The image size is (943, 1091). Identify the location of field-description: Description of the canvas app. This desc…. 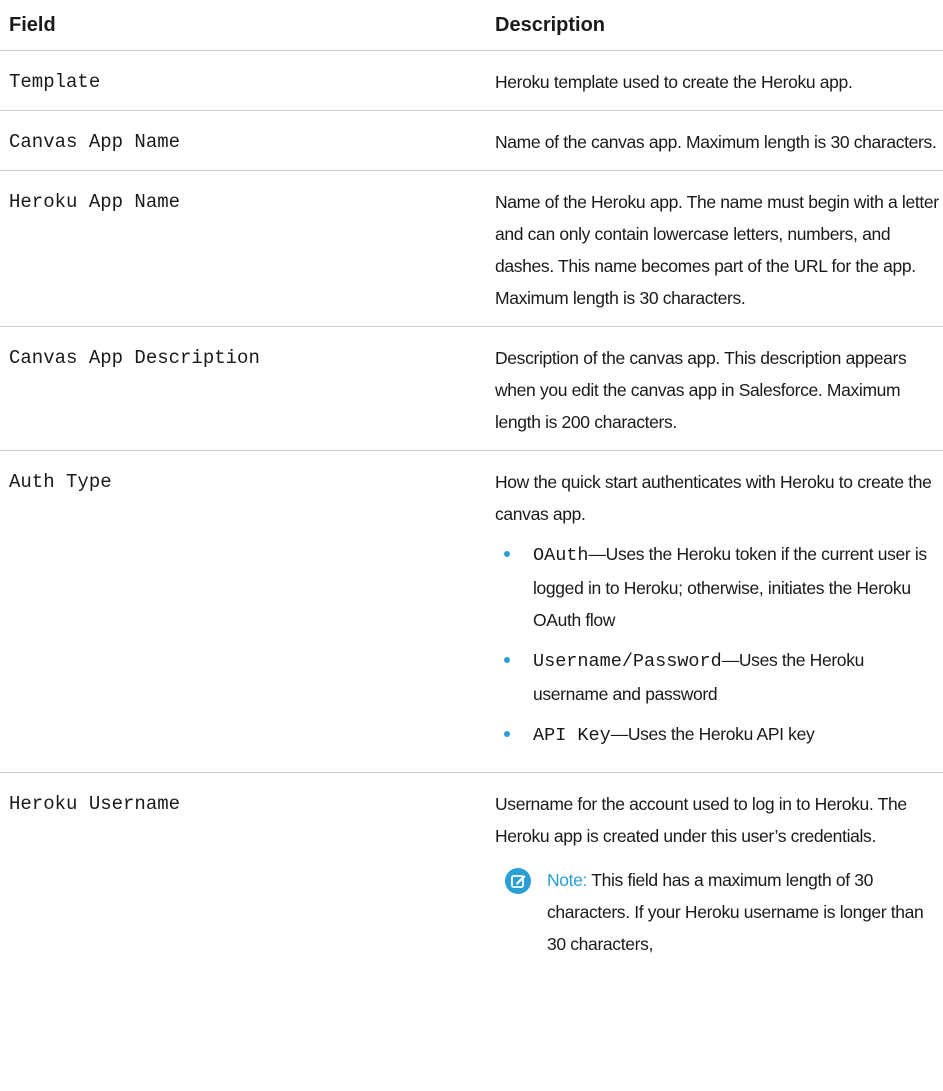
(709, 388).